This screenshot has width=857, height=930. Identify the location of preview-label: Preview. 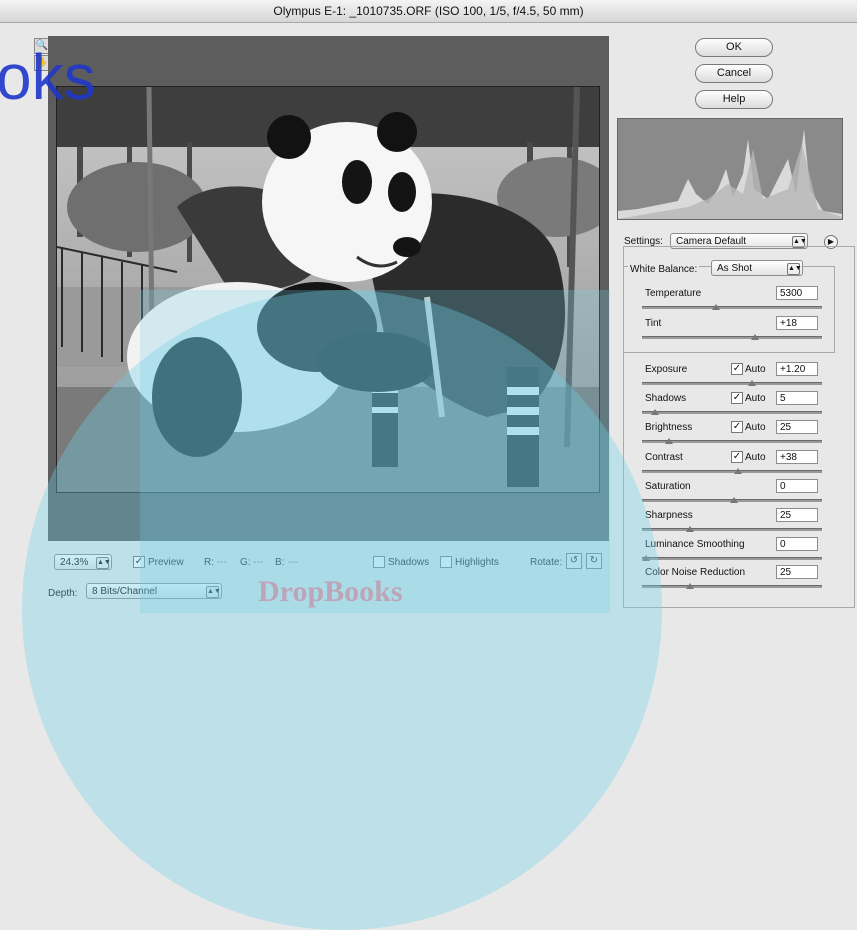
(166, 562).